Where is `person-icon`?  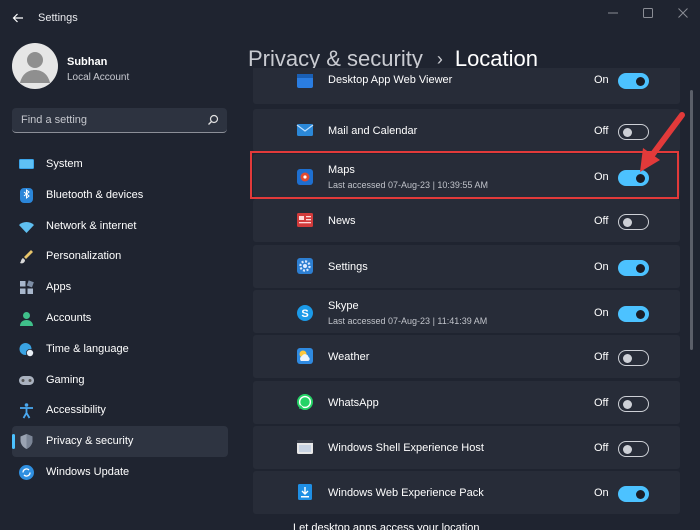
person-icon is located at coordinates (26, 318).